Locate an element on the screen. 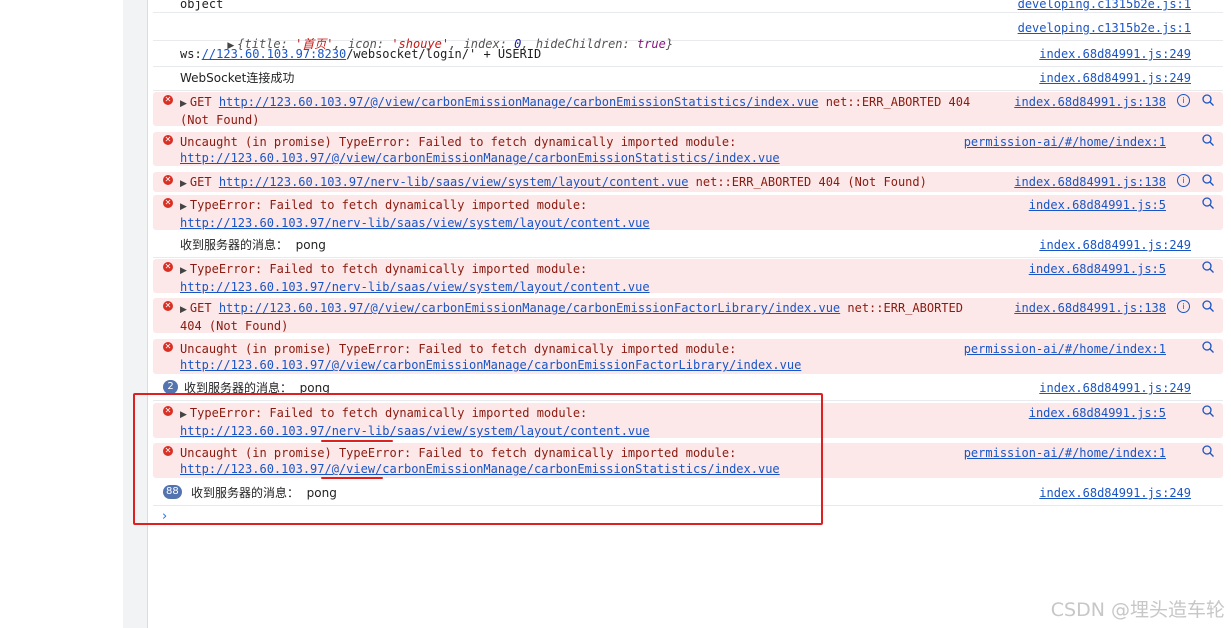  message-text: object is located at coordinates (202, 5).